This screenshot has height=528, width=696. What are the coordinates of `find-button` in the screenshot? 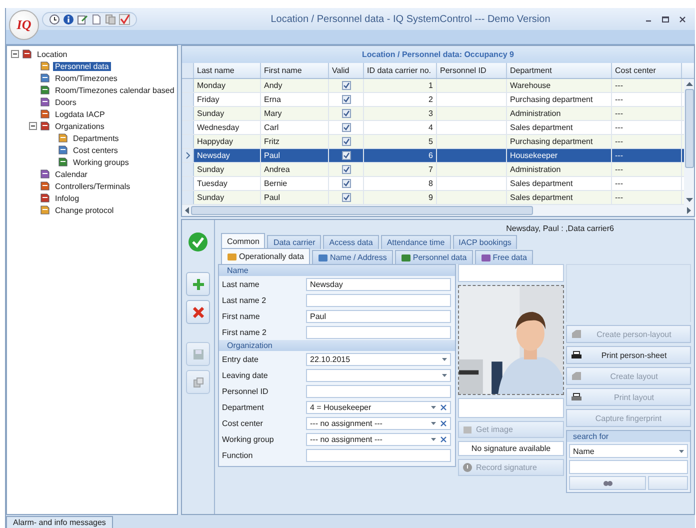 It's located at (607, 483).